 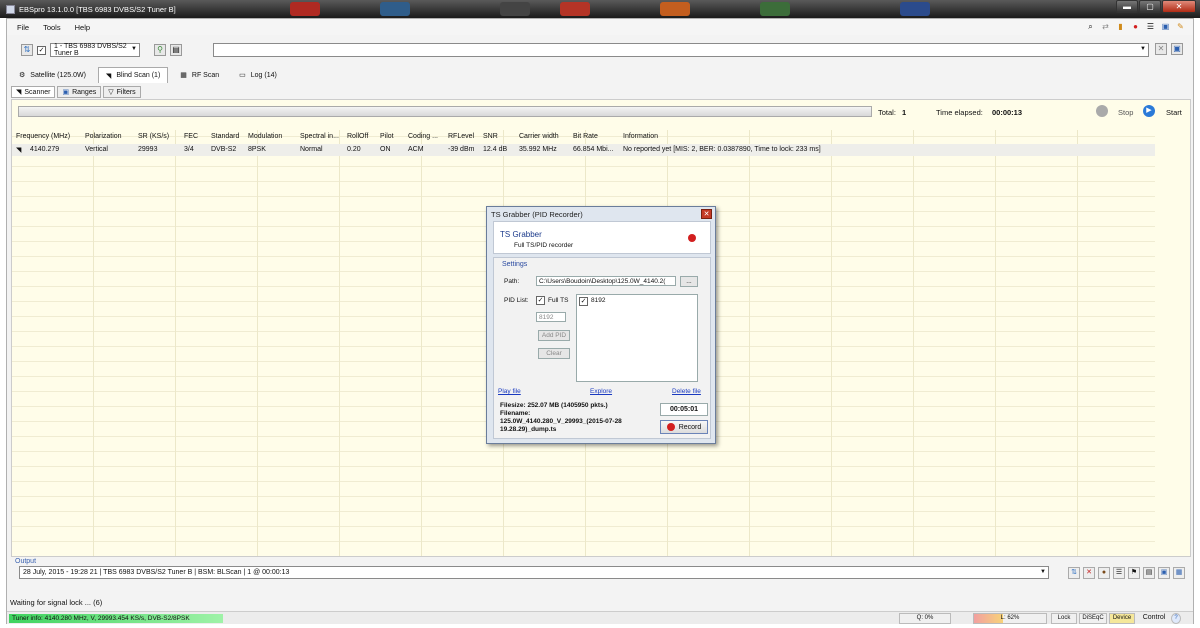 I want to click on column-header: RFLevel, so click(x=461, y=136).